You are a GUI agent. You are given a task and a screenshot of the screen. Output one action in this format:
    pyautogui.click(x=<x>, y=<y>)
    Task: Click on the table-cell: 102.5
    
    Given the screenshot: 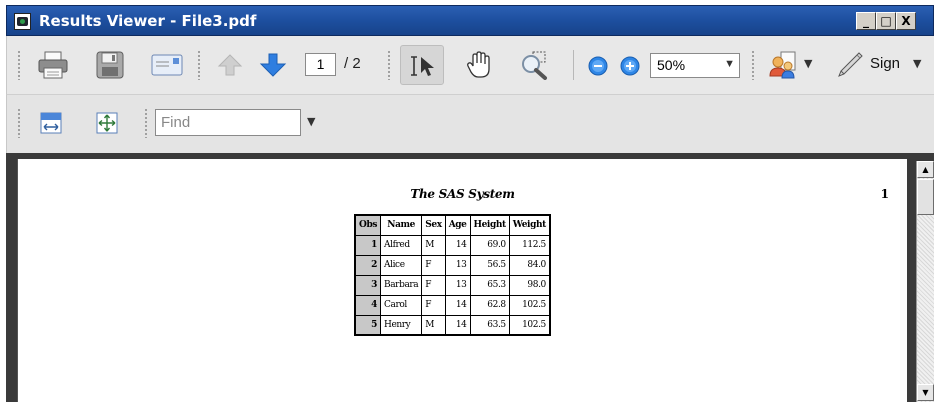 What is the action you would take?
    pyautogui.click(x=529, y=325)
    